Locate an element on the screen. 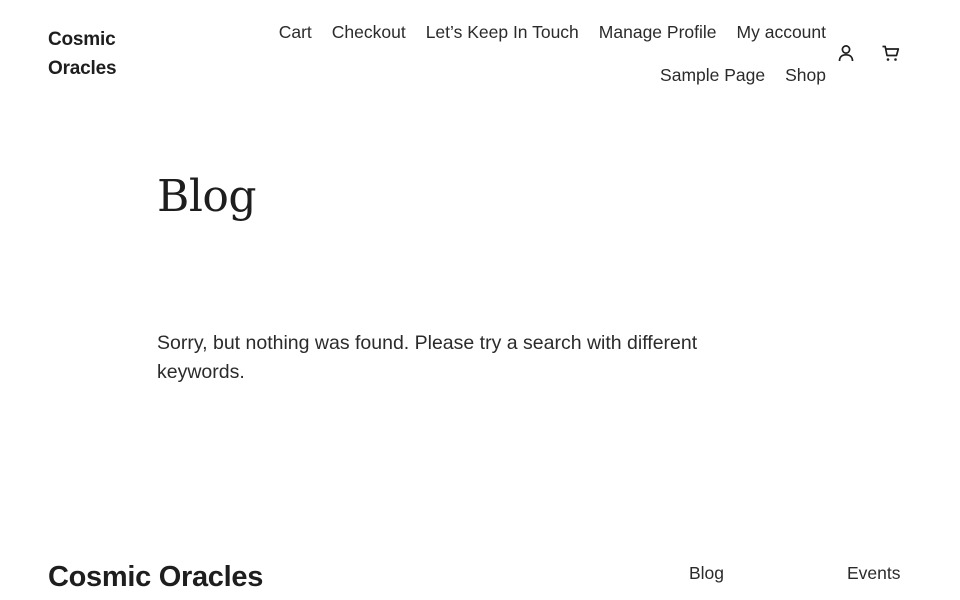  site-title: Cosmic Oracles is located at coordinates (108, 54).